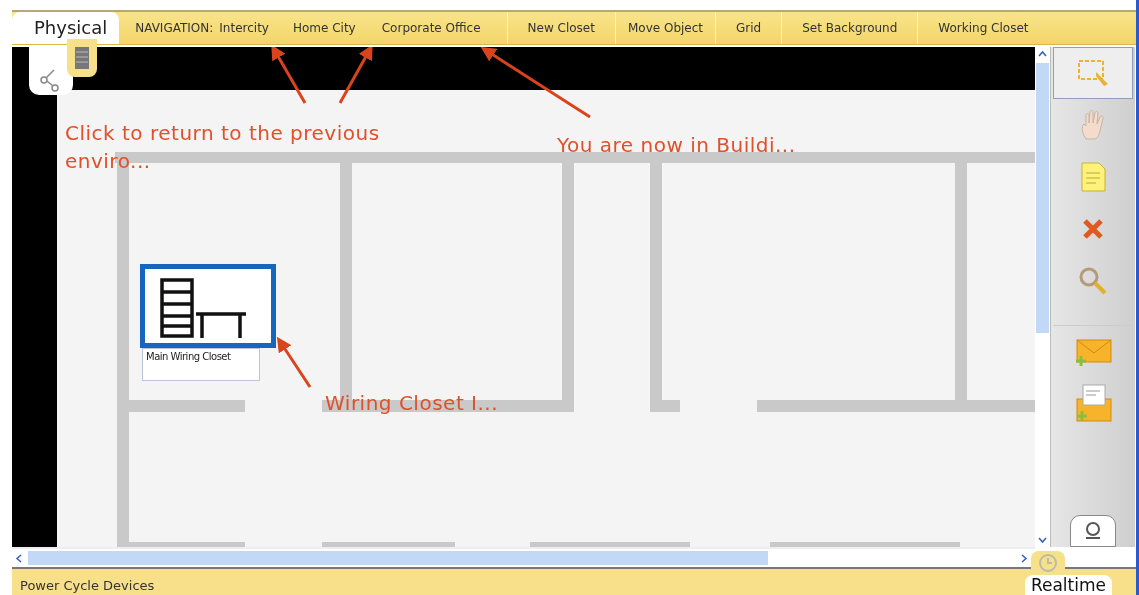  What do you see at coordinates (1093, 403) in the screenshot?
I see `open-envelope-icon` at bounding box center [1093, 403].